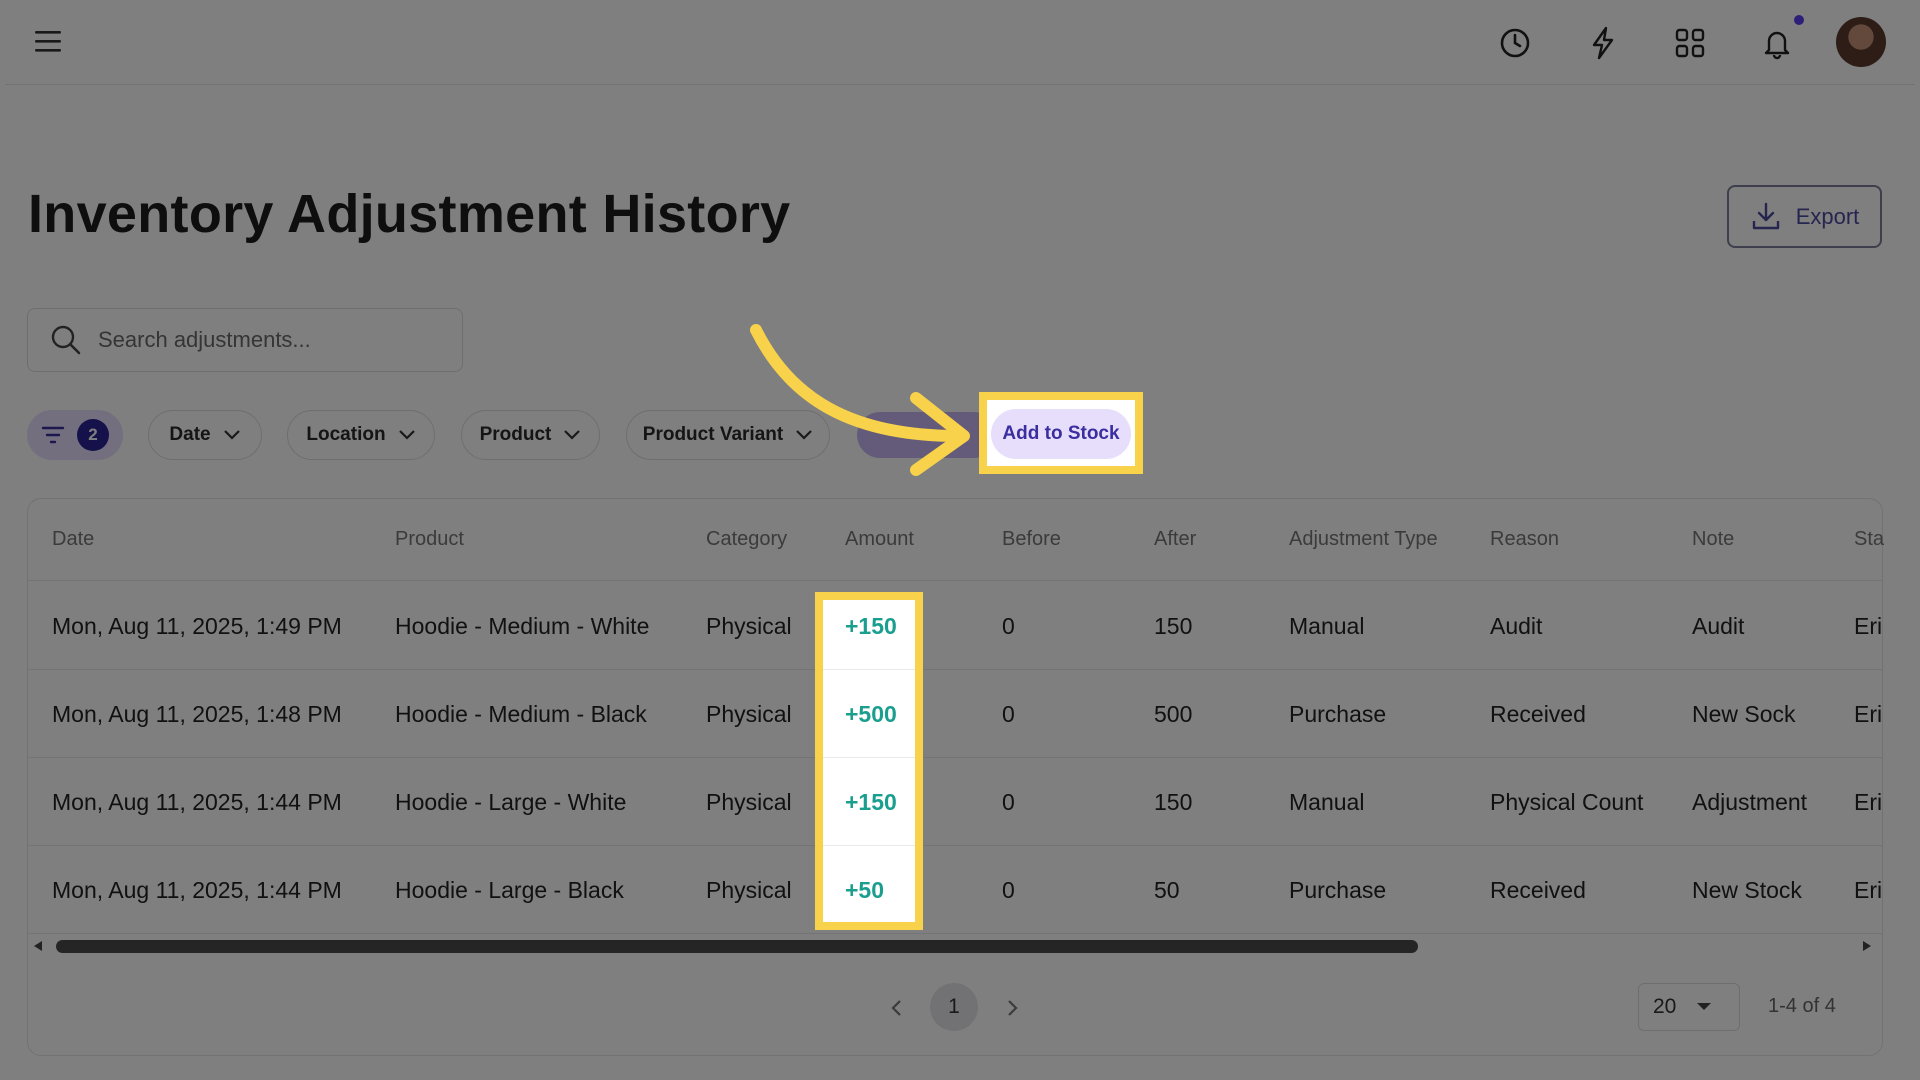  I want to click on cell-after: 50, so click(1167, 890).